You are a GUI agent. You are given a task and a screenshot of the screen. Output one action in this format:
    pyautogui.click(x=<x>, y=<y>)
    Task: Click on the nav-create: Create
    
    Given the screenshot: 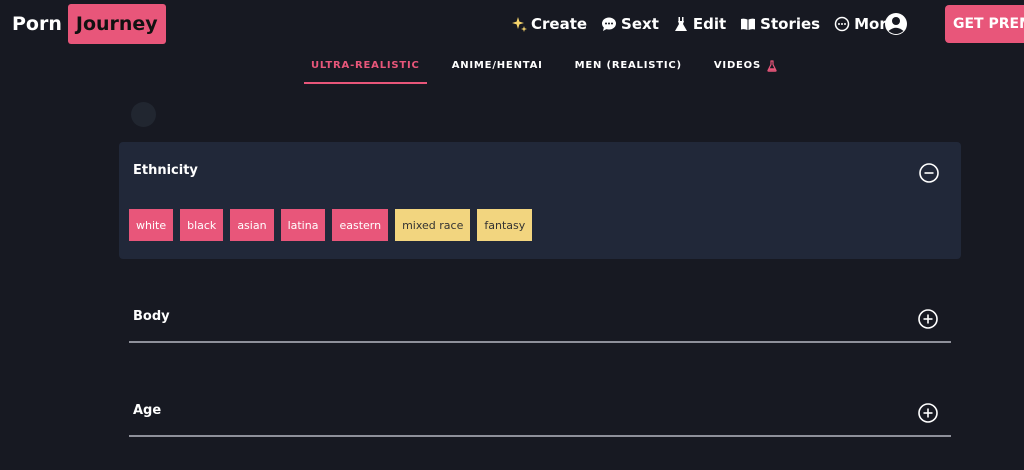 What is the action you would take?
    pyautogui.click(x=549, y=24)
    